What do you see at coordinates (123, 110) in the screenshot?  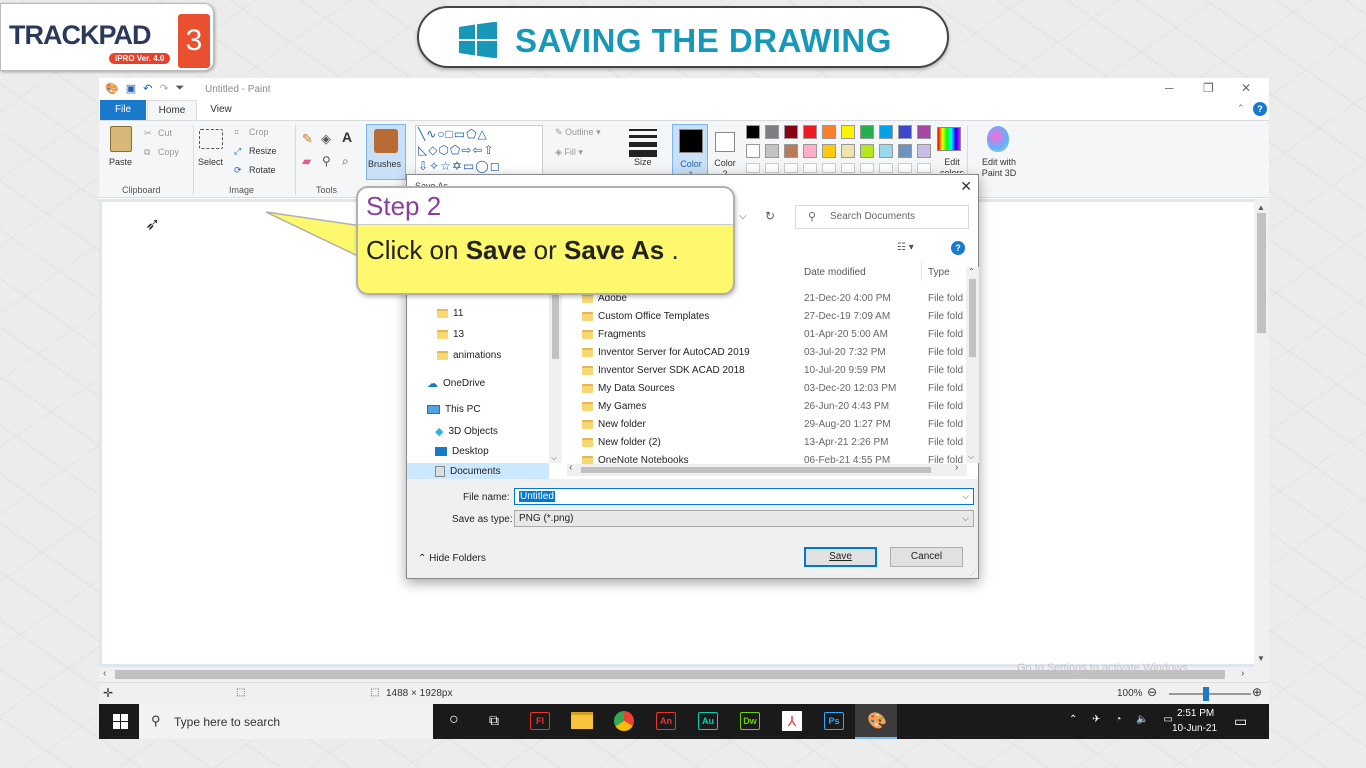 I see `tab-file: File` at bounding box center [123, 110].